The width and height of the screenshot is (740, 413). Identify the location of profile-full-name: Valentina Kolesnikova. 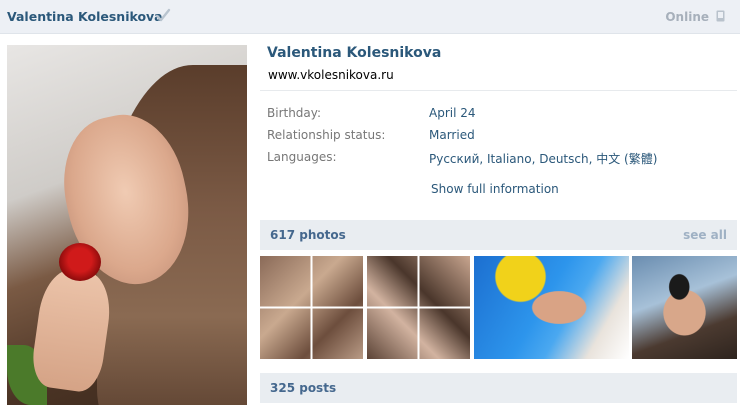
(354, 53).